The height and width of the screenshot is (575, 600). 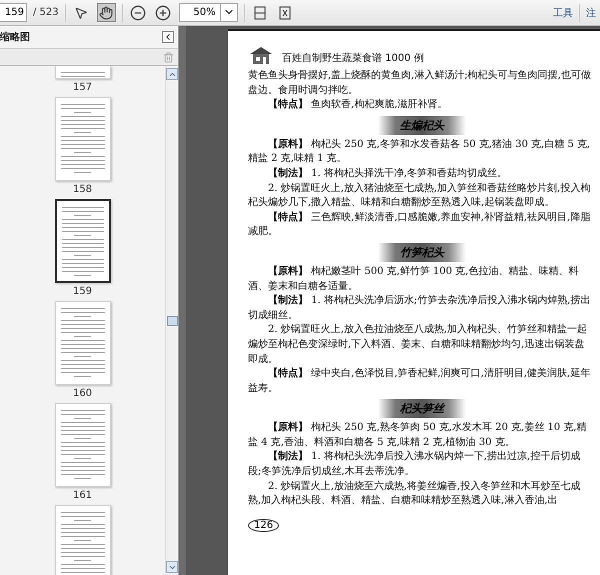 What do you see at coordinates (420, 381) in the screenshot?
I see `paragraph: 【特点】 绿中夹白,色泽悦目,笋香杞鲜,润爽可口,清肝明目,健美润肤,延年益寿。` at bounding box center [420, 381].